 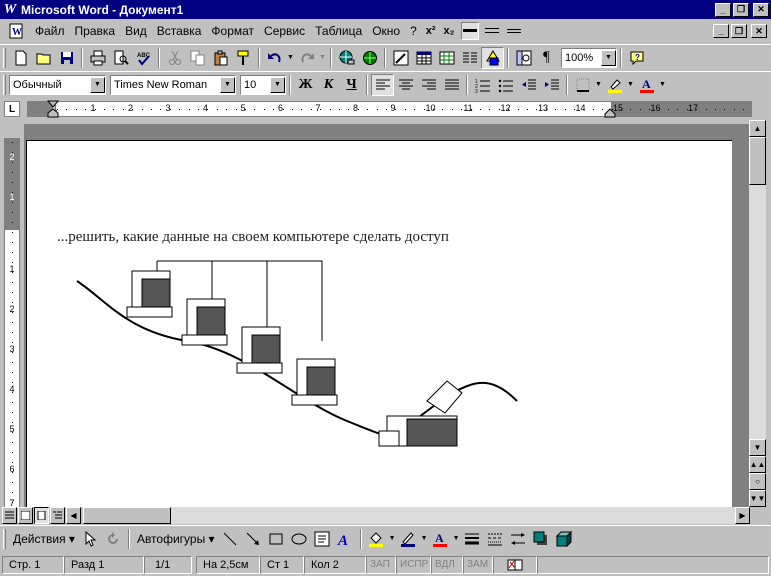 I want to click on numbering-button: 123, so click(x=482, y=85).